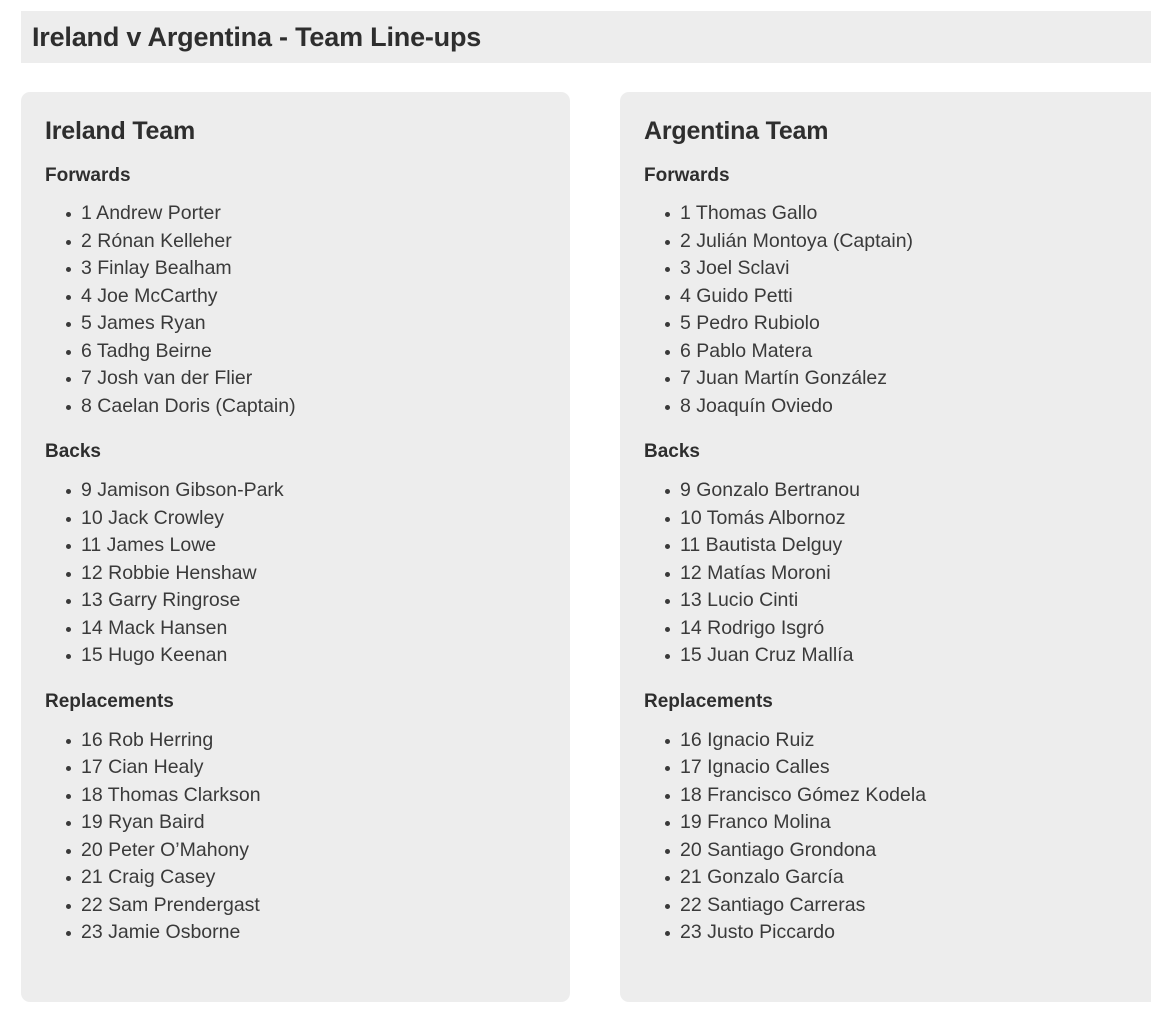  What do you see at coordinates (295, 491) in the screenshot?
I see `list-item: 9 Jamison Gibson-Park` at bounding box center [295, 491].